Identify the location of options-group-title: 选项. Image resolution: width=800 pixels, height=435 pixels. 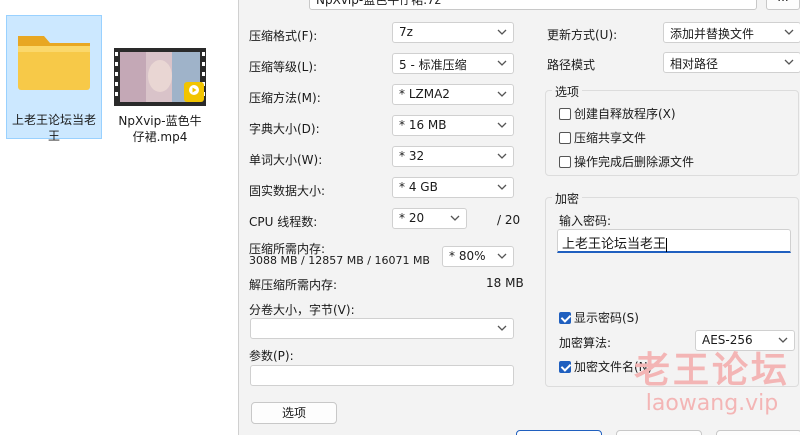
(567, 91).